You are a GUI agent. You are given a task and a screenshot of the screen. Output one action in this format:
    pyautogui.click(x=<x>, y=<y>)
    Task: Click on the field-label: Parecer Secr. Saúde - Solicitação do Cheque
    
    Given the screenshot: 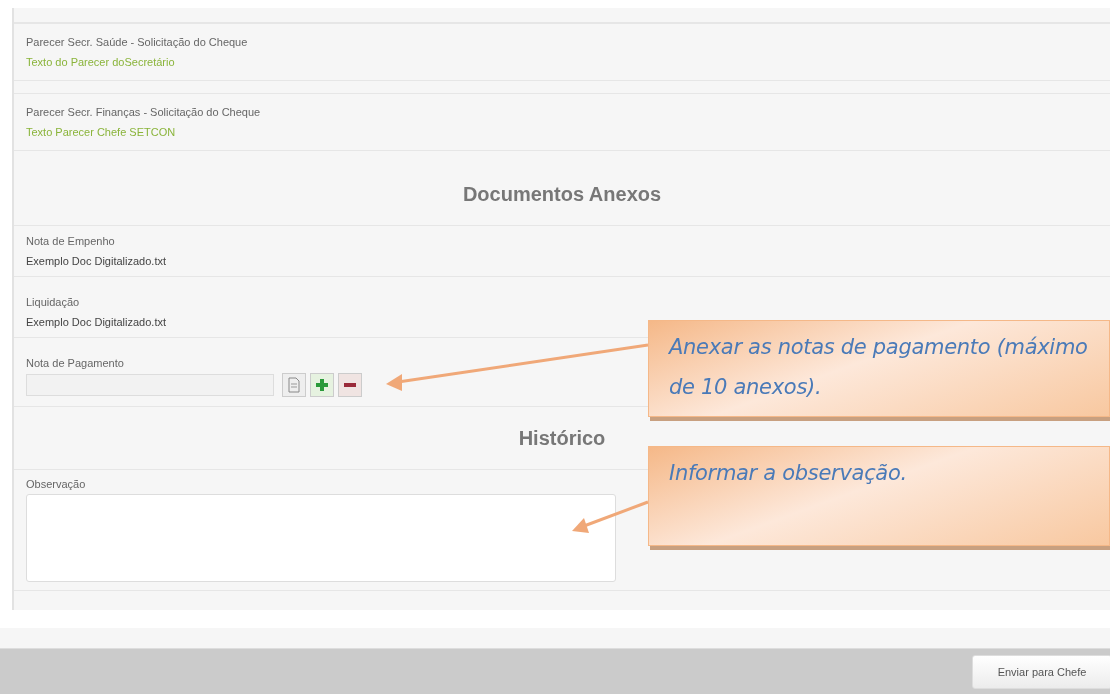 What is the action you would take?
    pyautogui.click(x=137, y=42)
    